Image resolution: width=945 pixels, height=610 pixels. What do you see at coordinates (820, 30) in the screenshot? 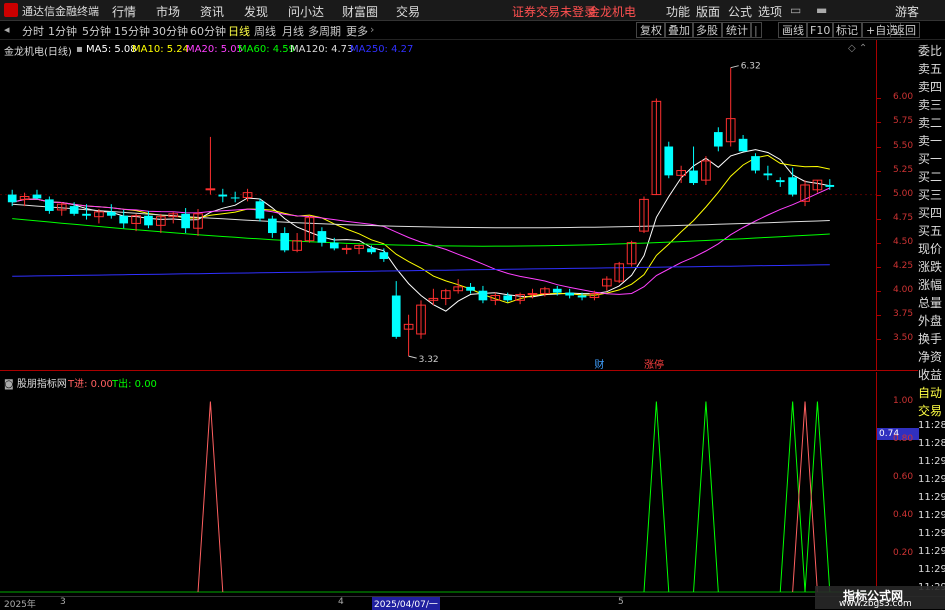
I see `f10-button: F10` at bounding box center [820, 30].